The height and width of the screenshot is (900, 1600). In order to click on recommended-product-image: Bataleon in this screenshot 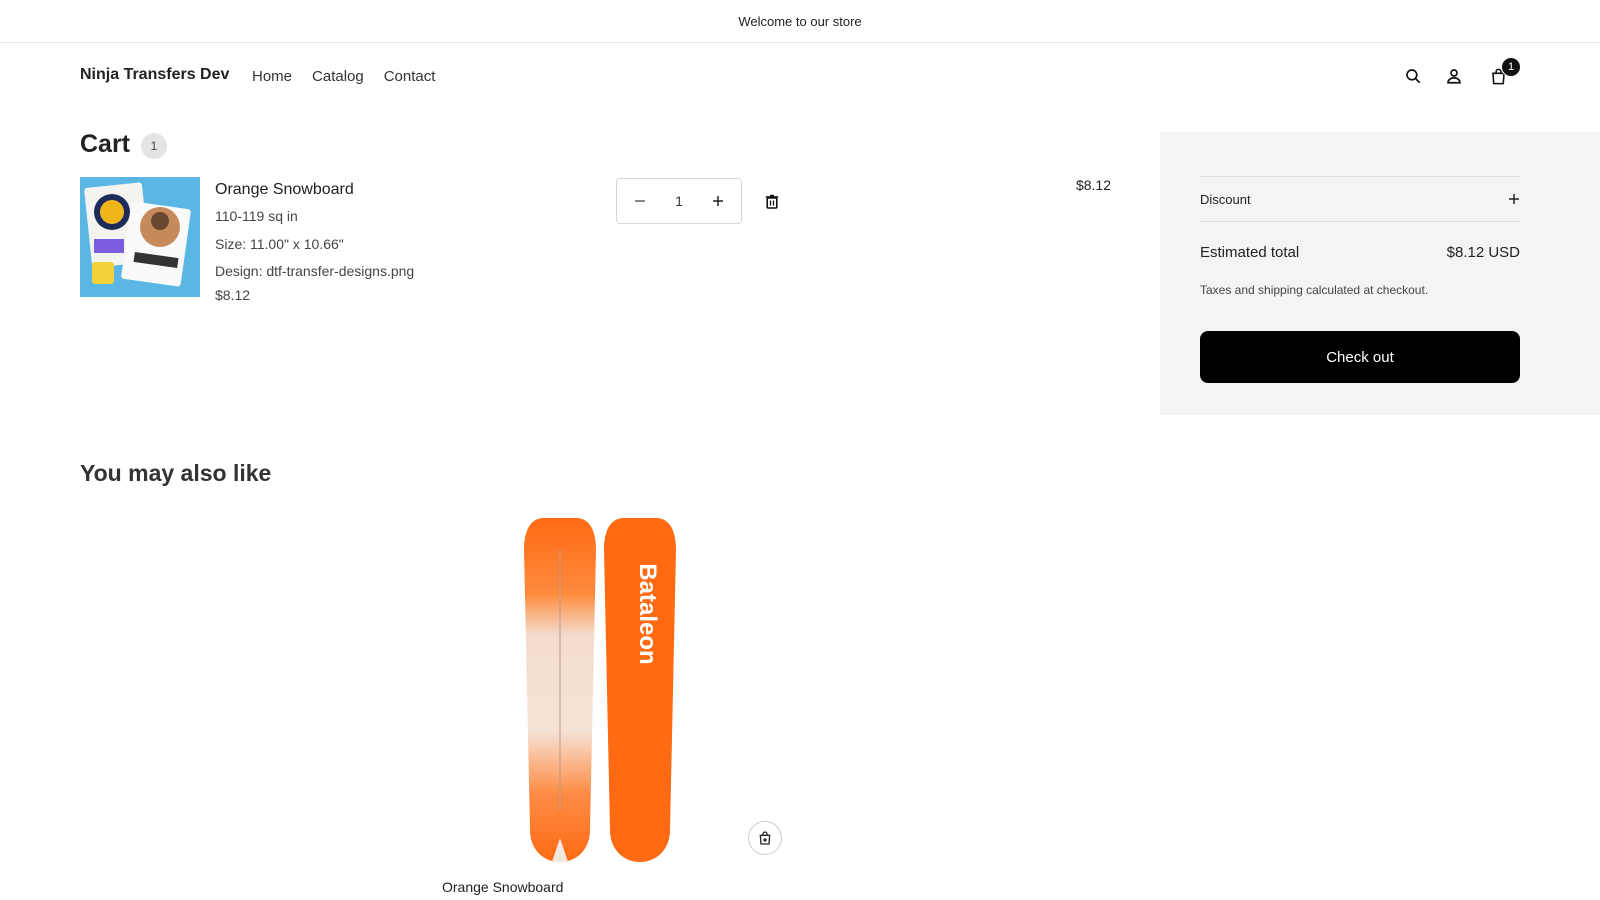, I will do `click(620, 690)`.